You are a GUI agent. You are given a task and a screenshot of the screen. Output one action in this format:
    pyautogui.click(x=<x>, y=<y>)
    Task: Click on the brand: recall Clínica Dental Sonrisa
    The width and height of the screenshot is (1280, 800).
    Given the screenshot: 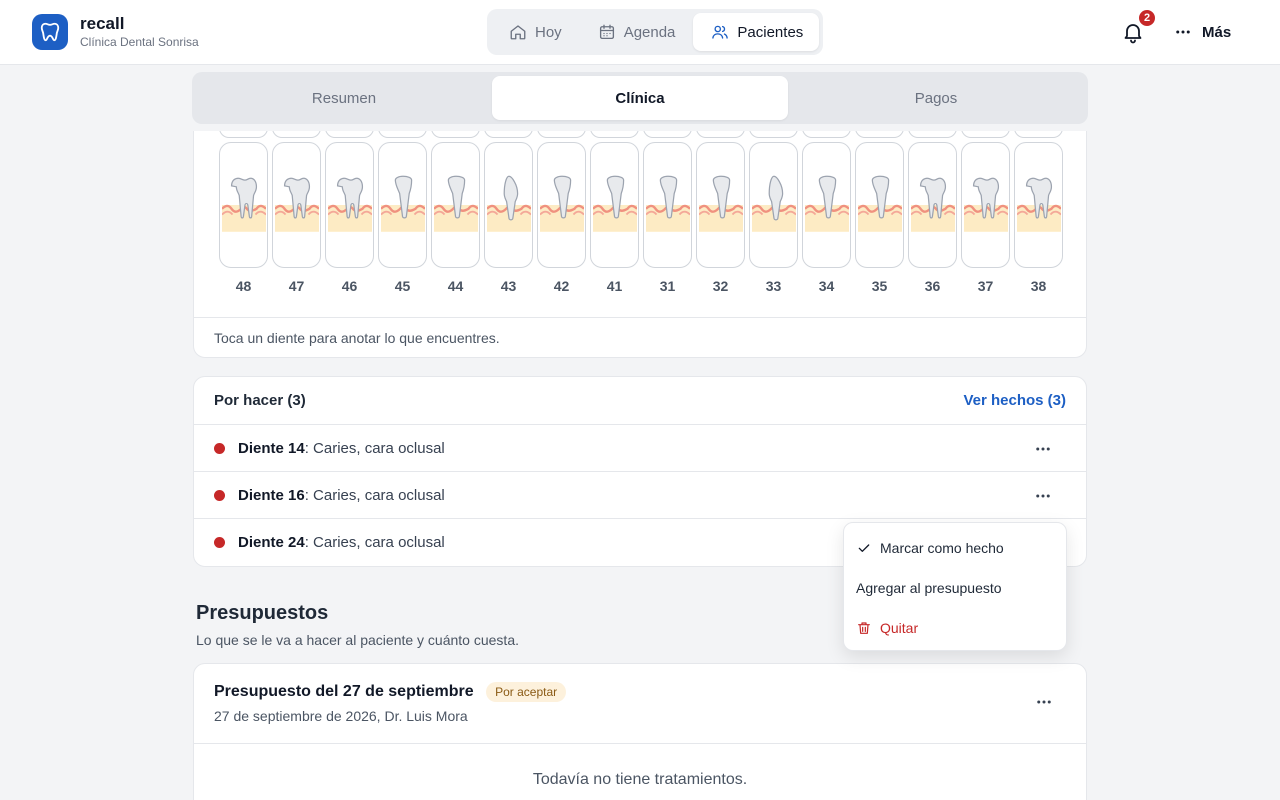 What is the action you would take?
    pyautogui.click(x=115, y=32)
    